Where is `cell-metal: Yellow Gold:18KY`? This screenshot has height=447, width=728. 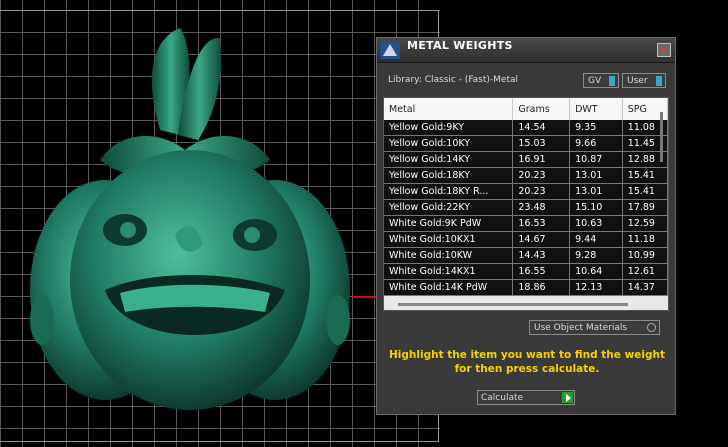 cell-metal: Yellow Gold:18KY is located at coordinates (449, 175).